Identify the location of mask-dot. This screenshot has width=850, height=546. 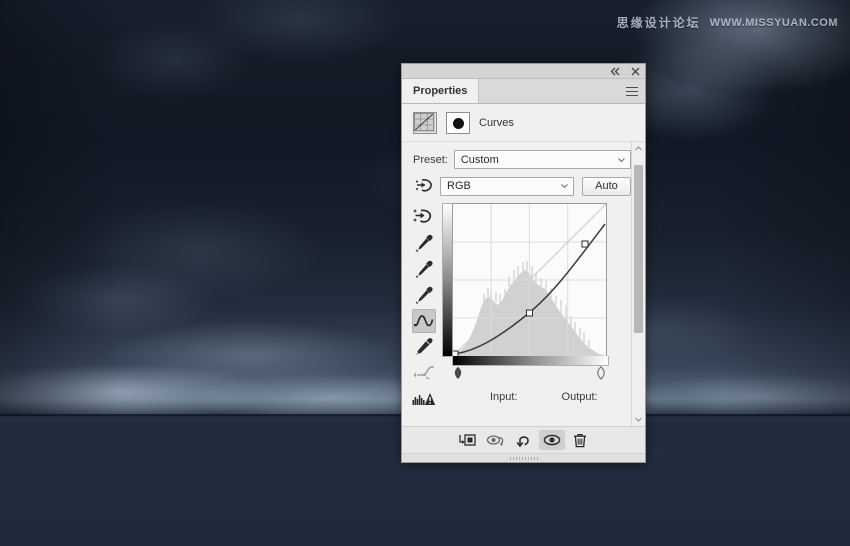
(458, 123).